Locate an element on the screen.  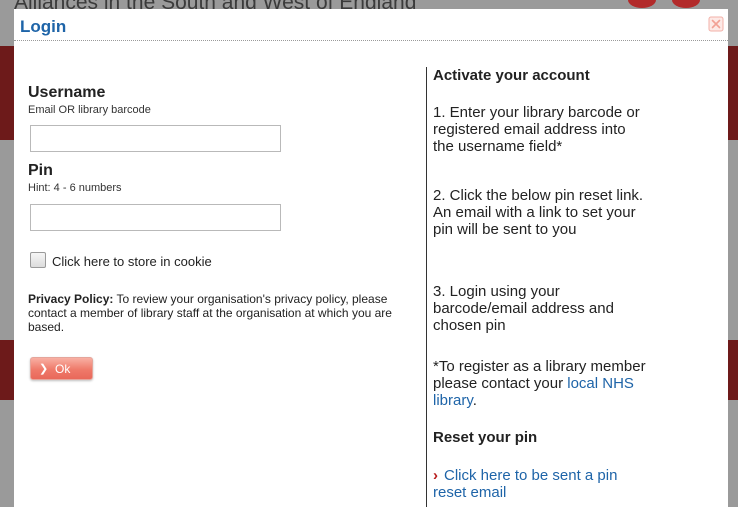
privacy-policy-title: Privacy Policy: is located at coordinates (71, 299).